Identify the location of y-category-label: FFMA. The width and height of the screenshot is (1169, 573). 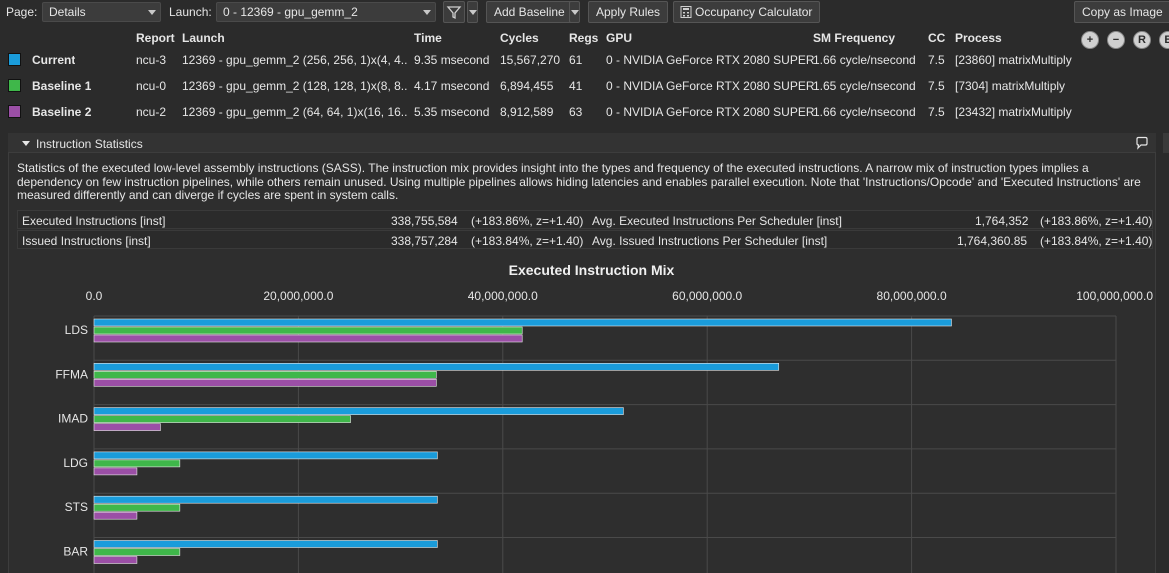
(71, 374).